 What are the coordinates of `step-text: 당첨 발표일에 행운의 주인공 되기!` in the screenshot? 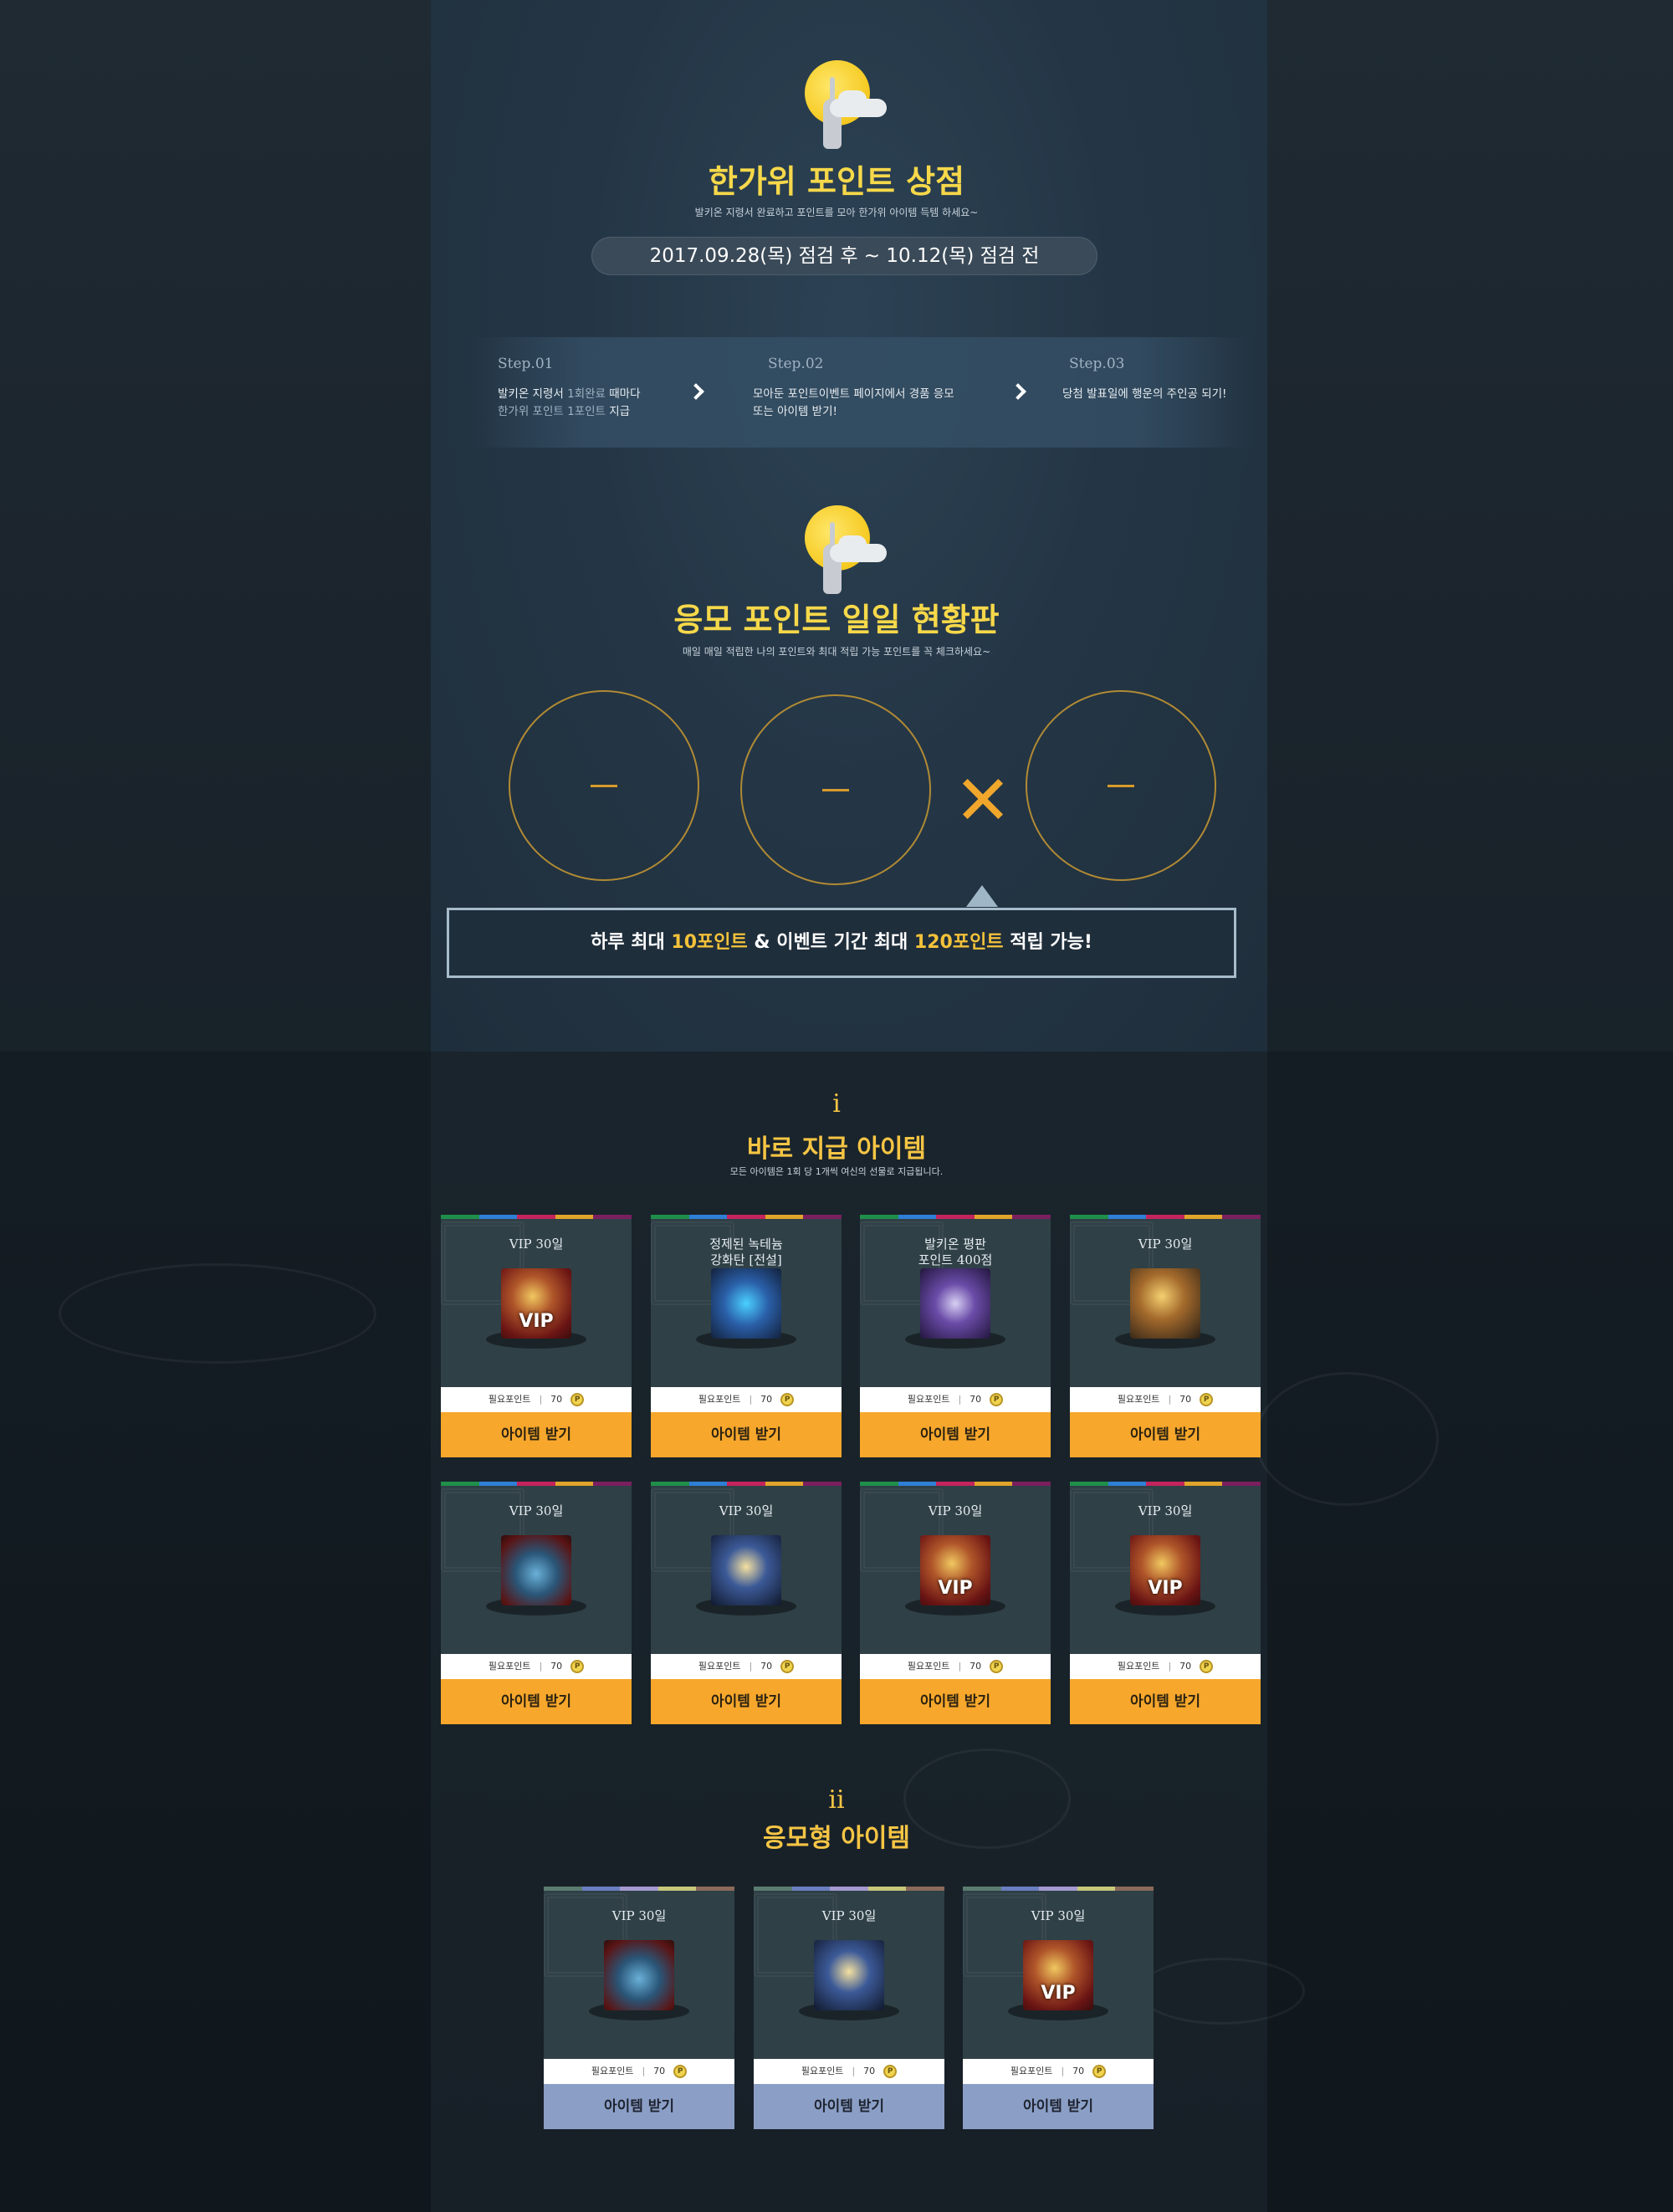 It's located at (1145, 394).